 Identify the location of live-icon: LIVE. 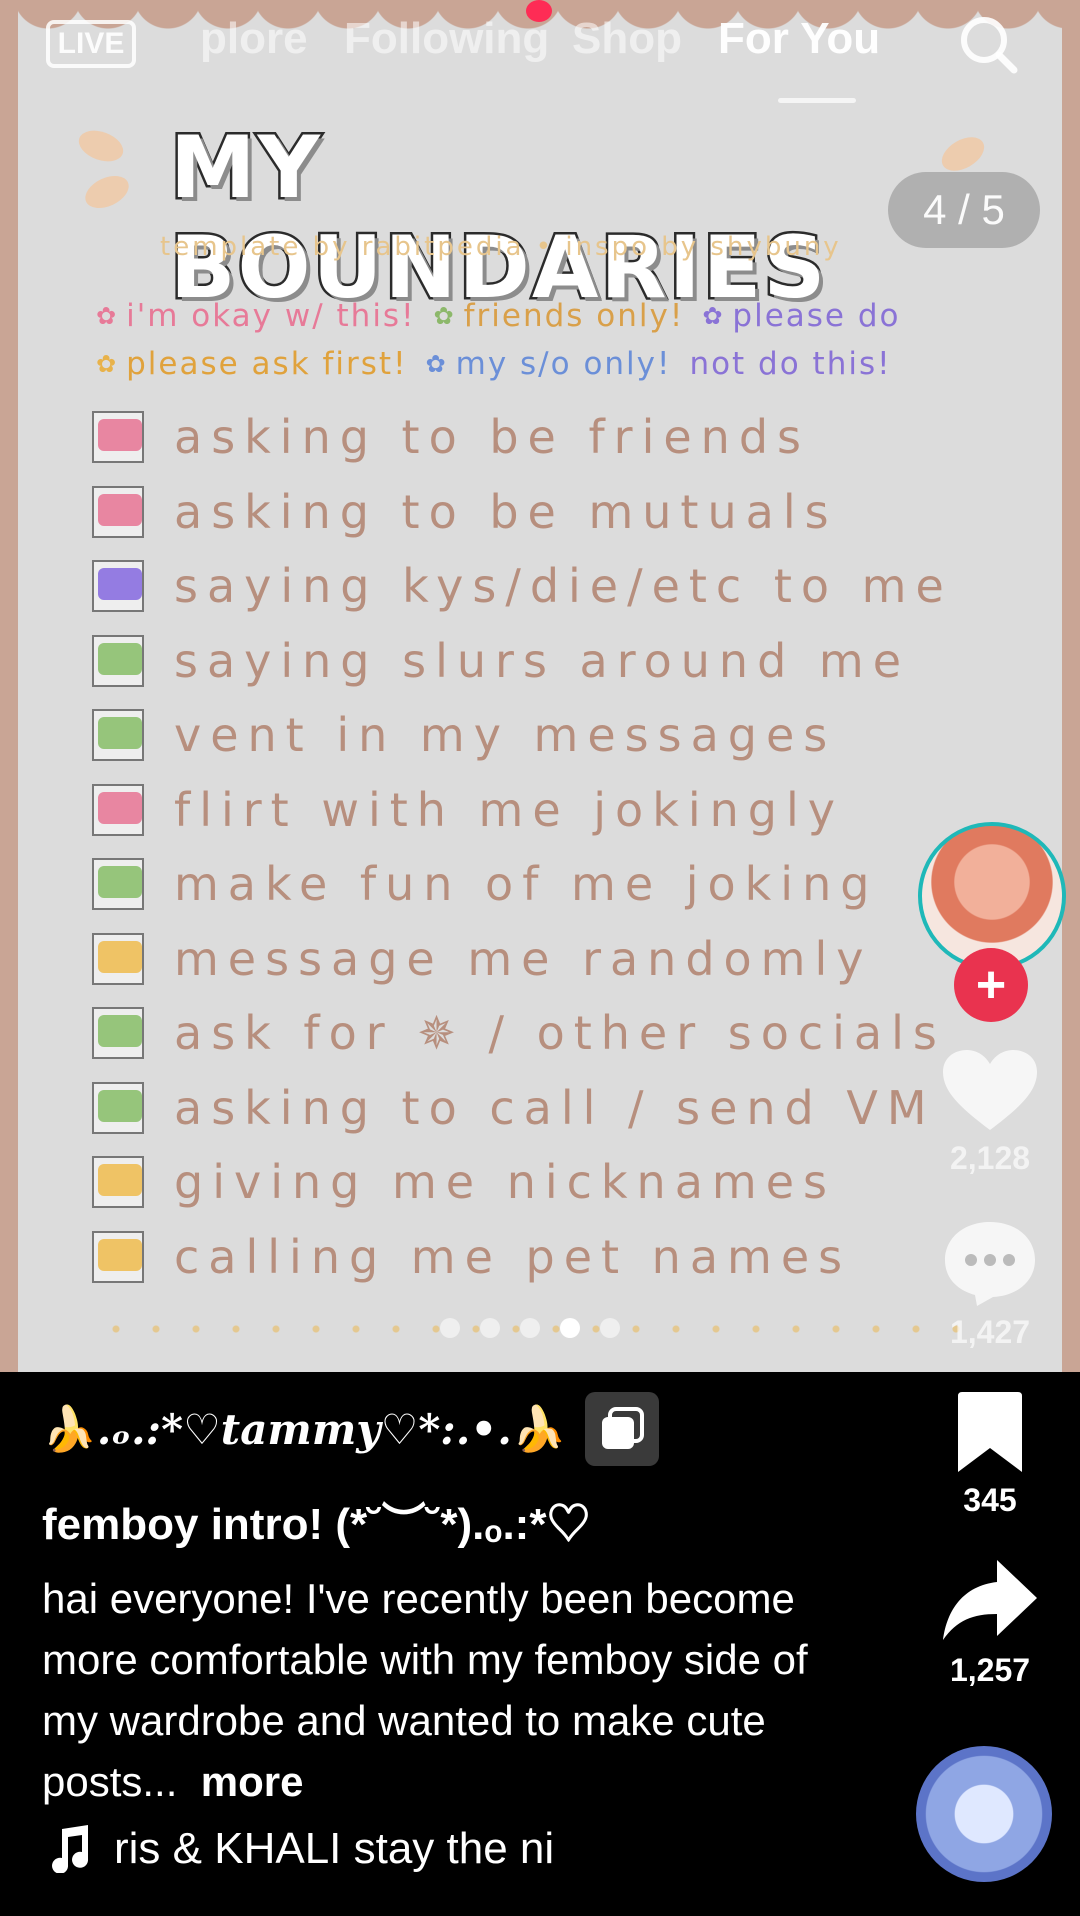
(91, 44).